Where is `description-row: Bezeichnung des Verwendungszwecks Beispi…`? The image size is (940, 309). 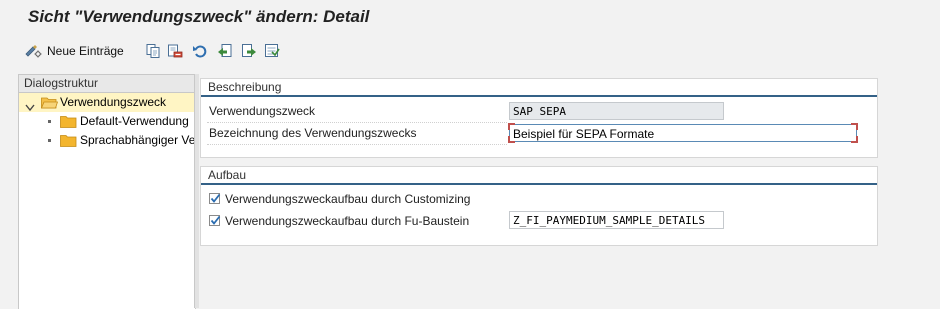
description-row: Bezeichnung des Verwendungszwecks Beispi… is located at coordinates (539, 133).